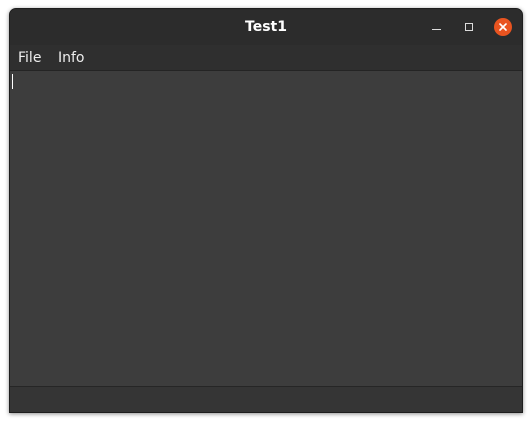  What do you see at coordinates (266, 58) in the screenshot?
I see `menu-bar: File Info` at bounding box center [266, 58].